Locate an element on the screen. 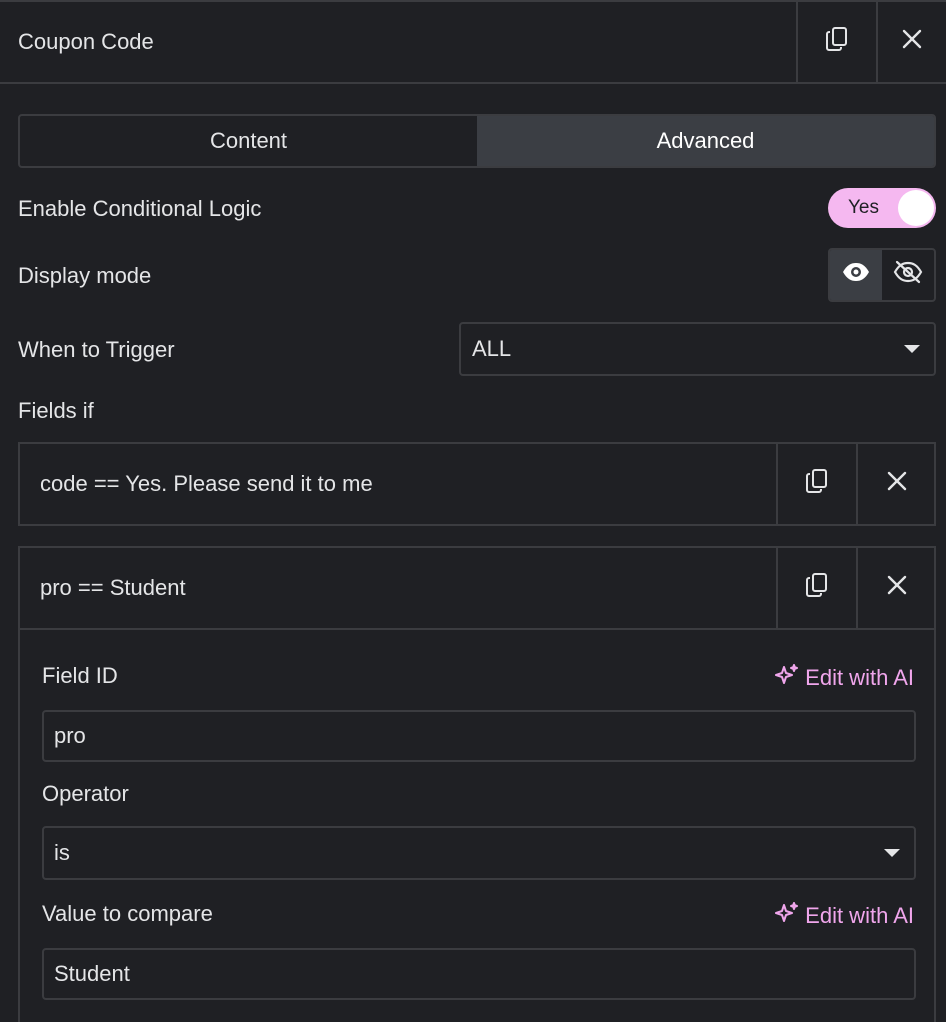  rule-item: pro == Student is located at coordinates (477, 588).